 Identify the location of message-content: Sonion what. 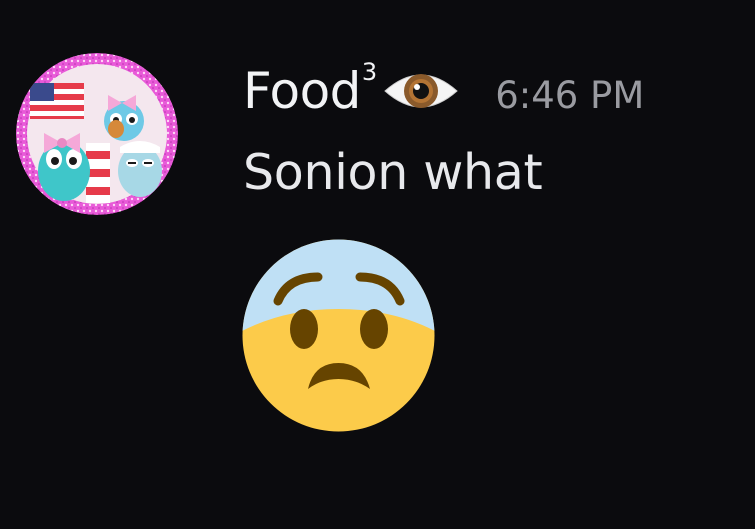
(393, 172).